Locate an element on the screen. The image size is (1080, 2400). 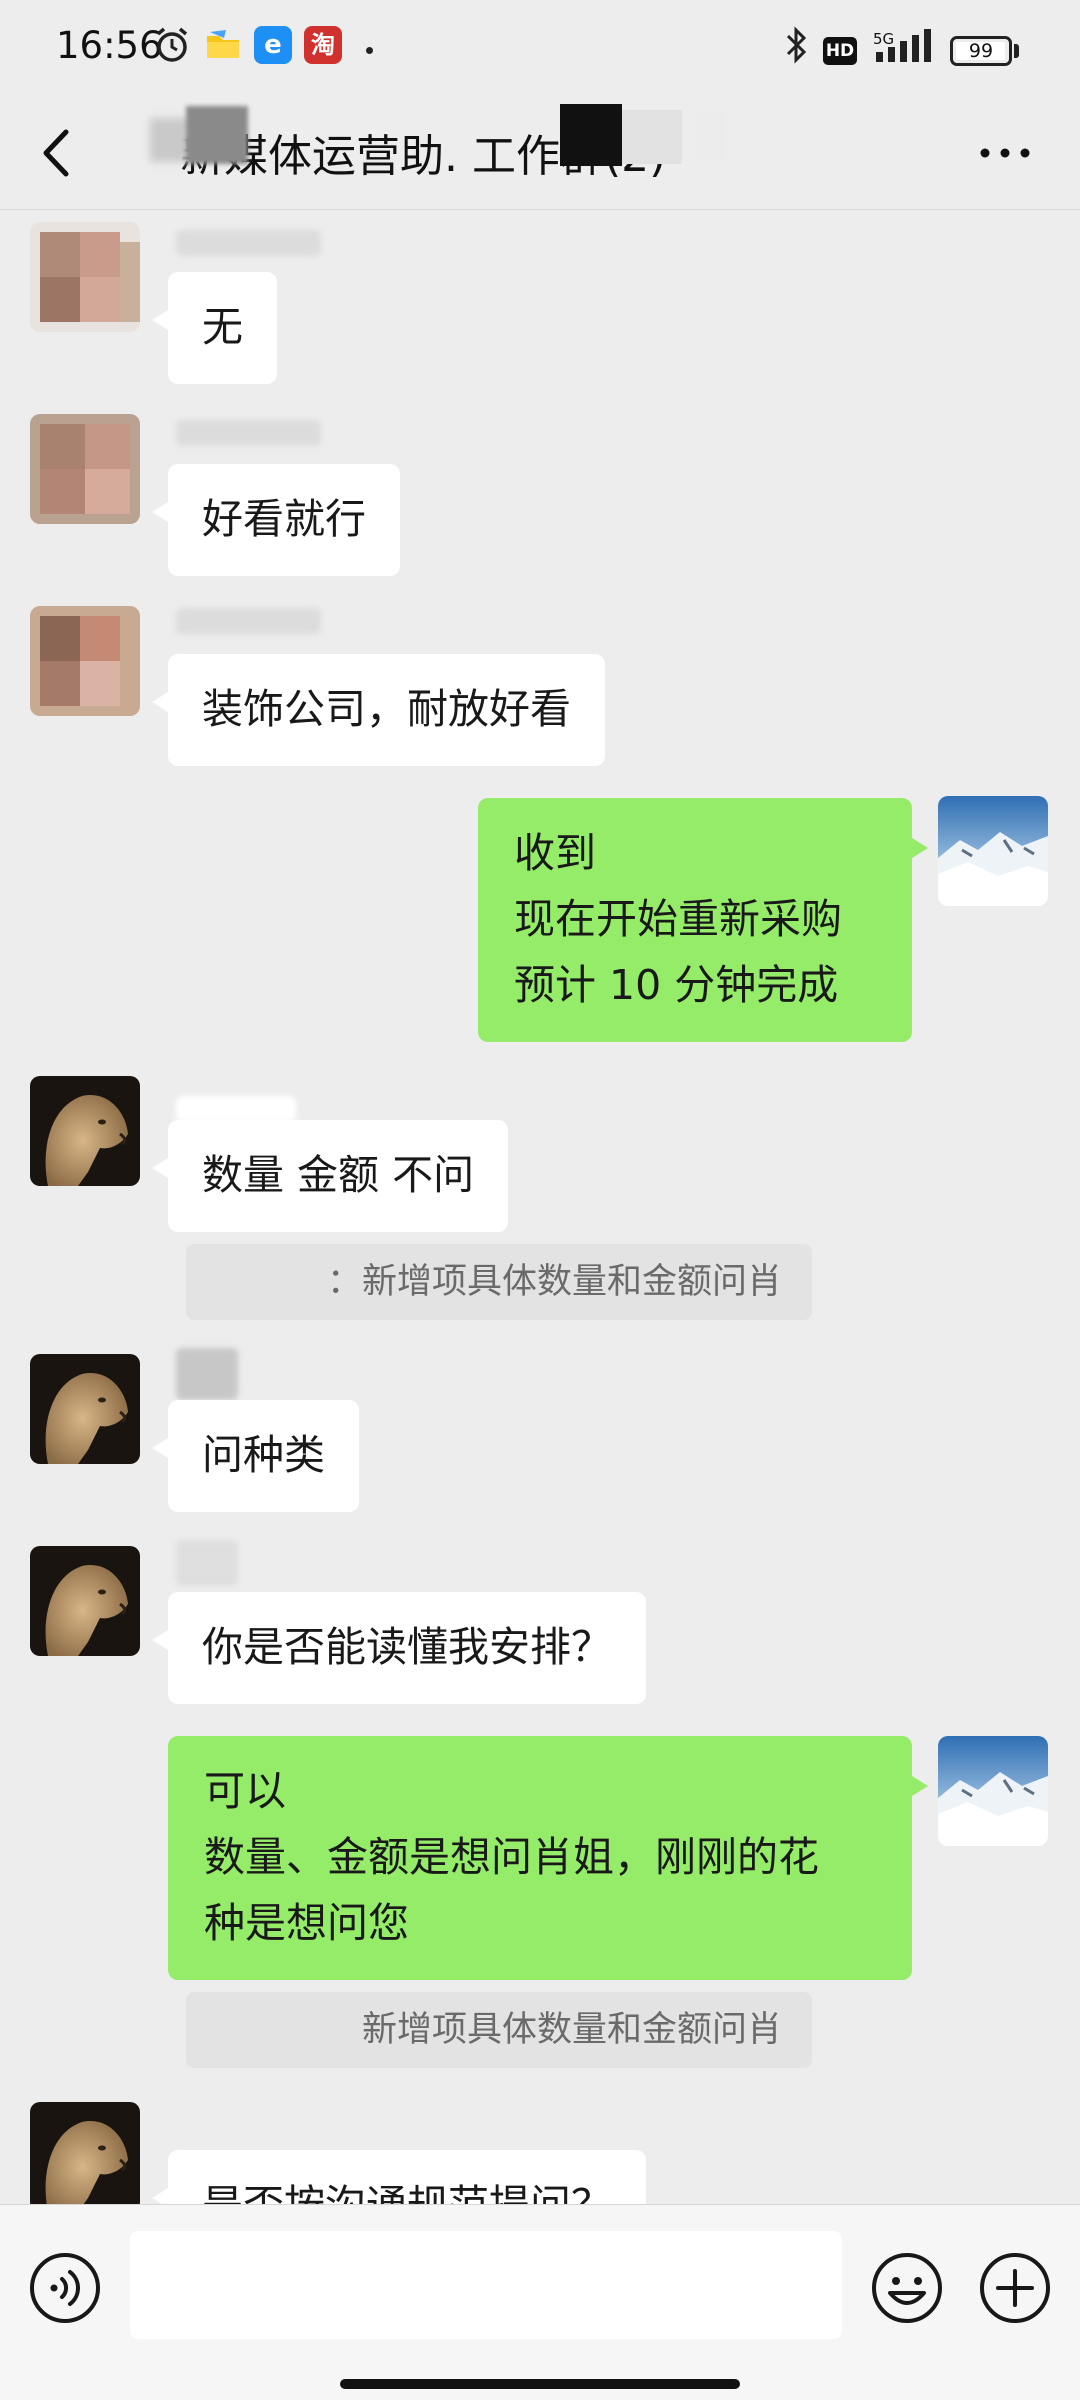
message-bubble: 数量 金额 不问 is located at coordinates (330, 1176).